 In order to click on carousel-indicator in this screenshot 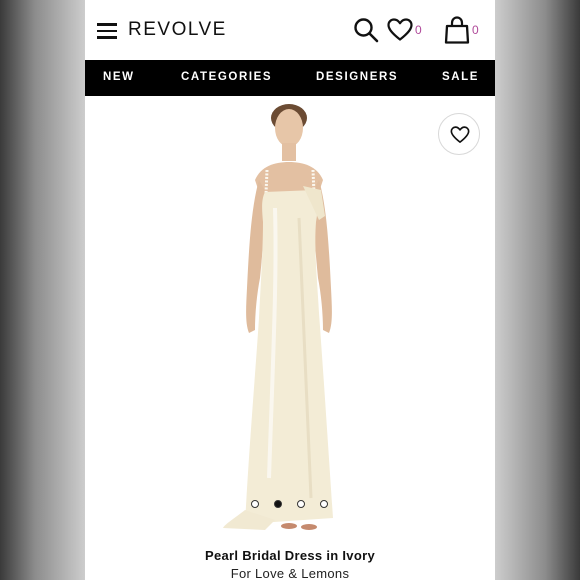, I will do `click(291, 505)`.